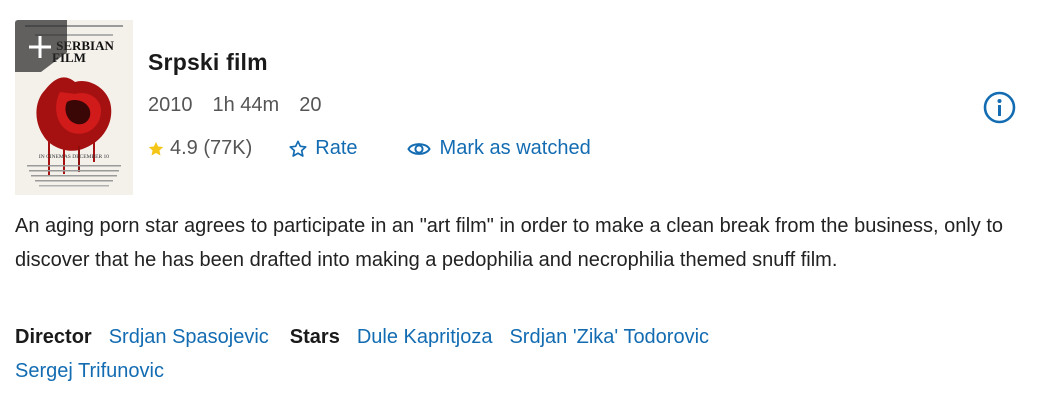 The image size is (1055, 407). Describe the element at coordinates (515, 148) in the screenshot. I see `watched-label: Mark as watched` at that location.